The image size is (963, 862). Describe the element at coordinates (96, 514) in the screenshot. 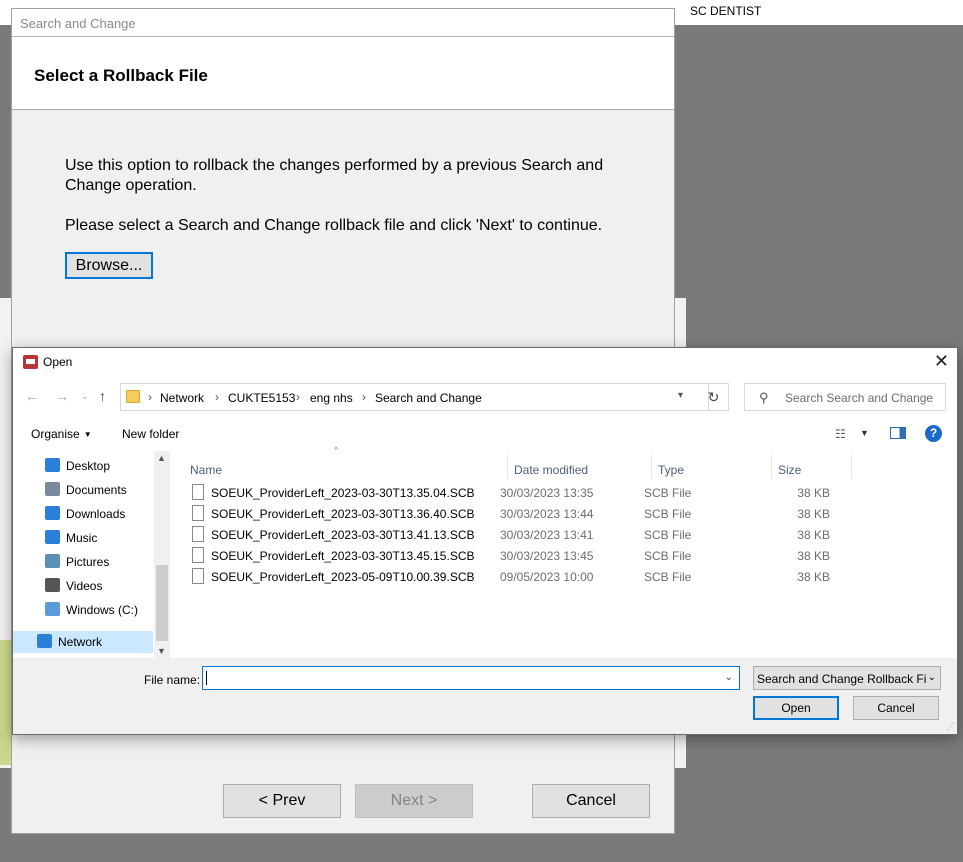

I see `nav-item-label: Downloads` at that location.